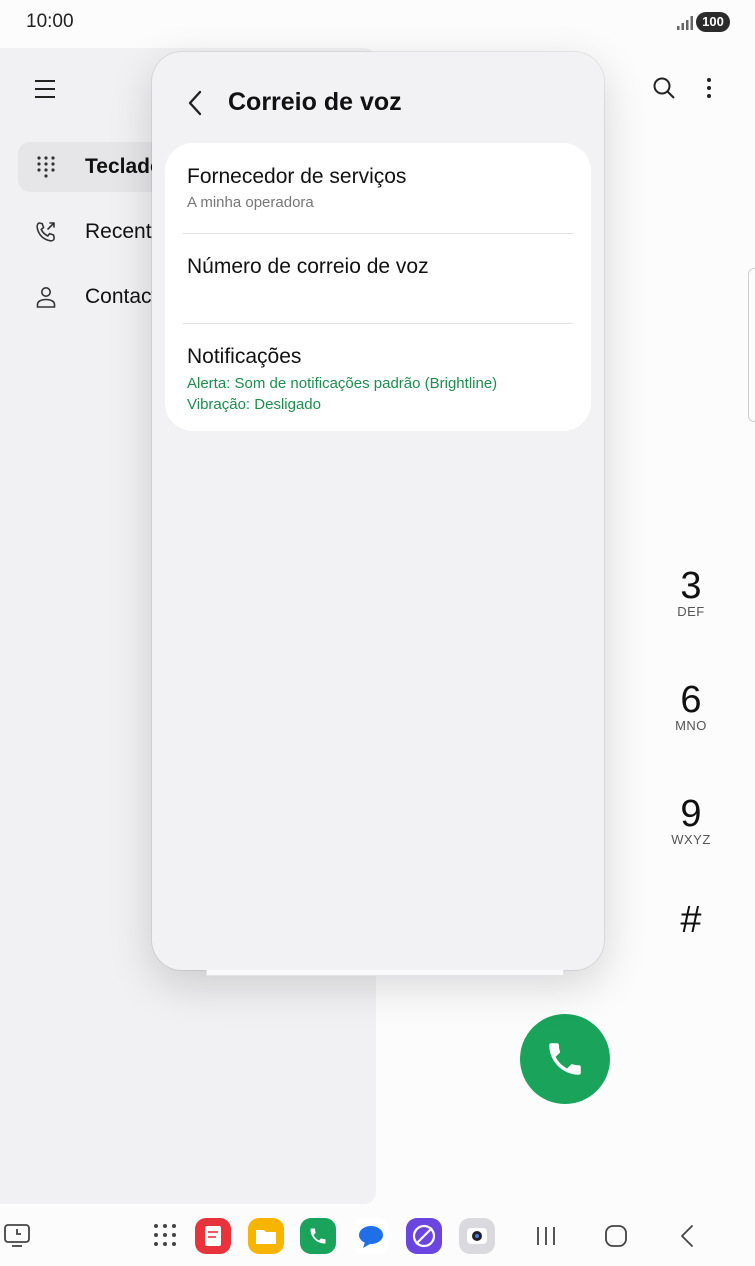 Image resolution: width=755 pixels, height=1266 pixels. I want to click on recent-apps-icon, so click(17, 1235).